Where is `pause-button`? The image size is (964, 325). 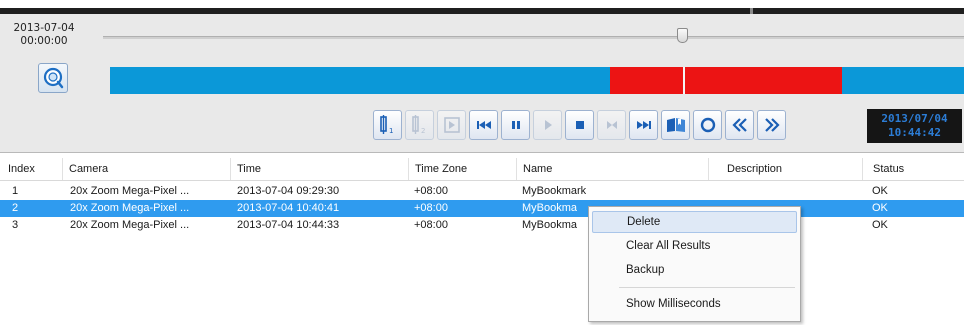
pause-button is located at coordinates (515, 125).